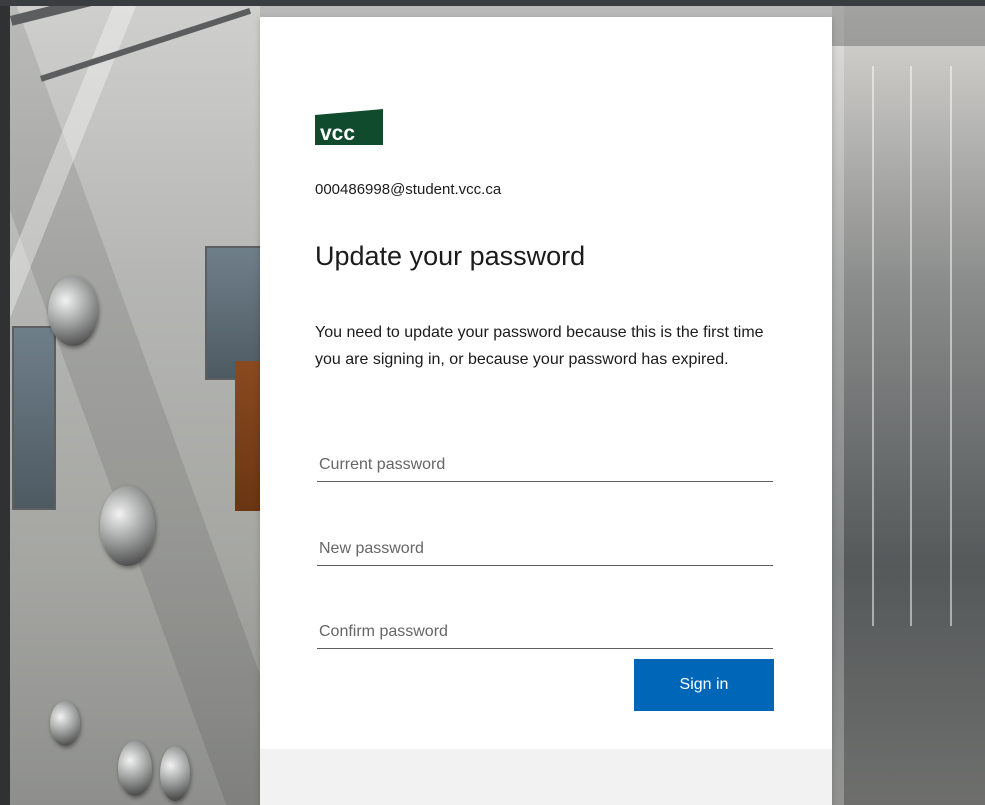 The height and width of the screenshot is (805, 985). Describe the element at coordinates (450, 256) in the screenshot. I see `page-title: Update your password` at that location.